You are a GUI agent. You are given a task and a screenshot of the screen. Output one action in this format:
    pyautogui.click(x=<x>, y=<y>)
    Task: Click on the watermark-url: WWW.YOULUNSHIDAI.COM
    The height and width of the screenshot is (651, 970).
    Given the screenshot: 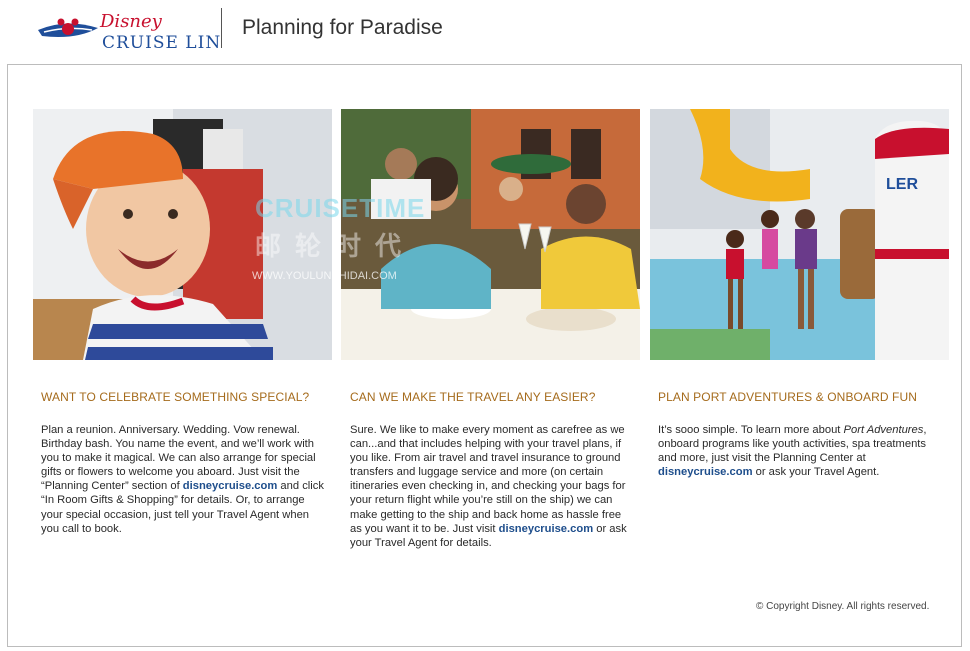 What is the action you would take?
    pyautogui.click(x=324, y=276)
    